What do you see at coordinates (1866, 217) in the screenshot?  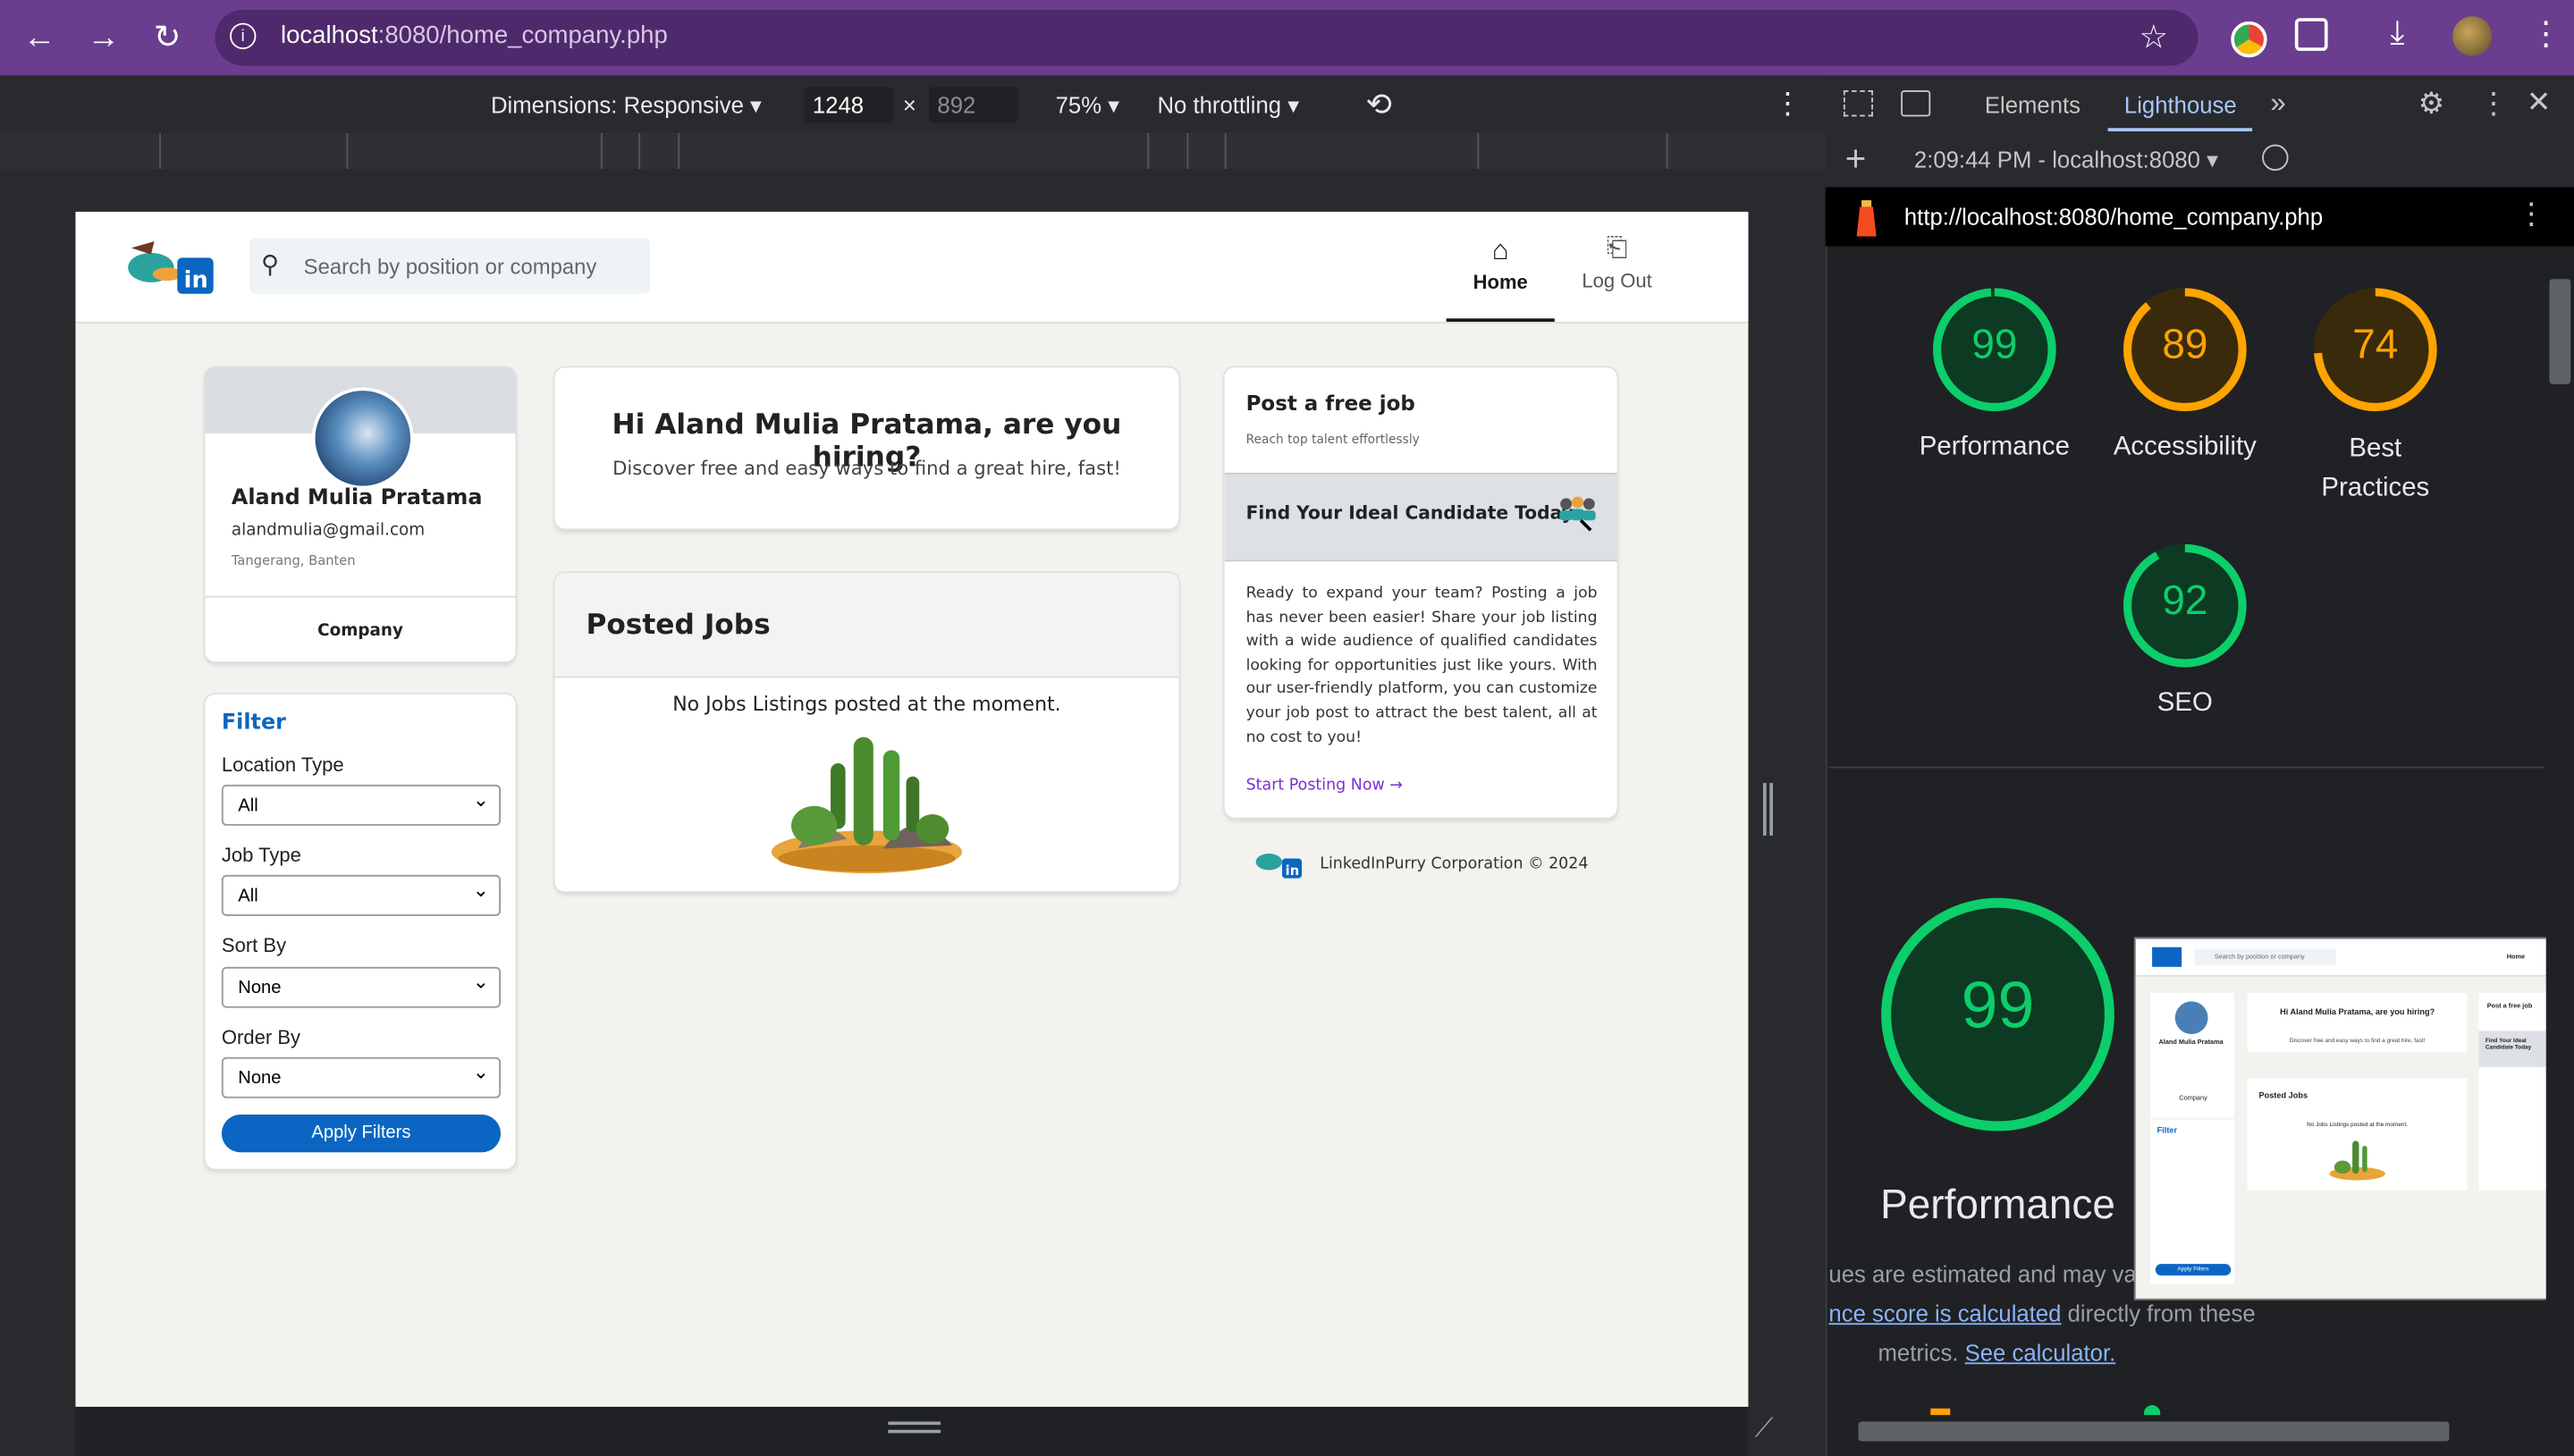 I see `lighthouse-logo-icon` at bounding box center [1866, 217].